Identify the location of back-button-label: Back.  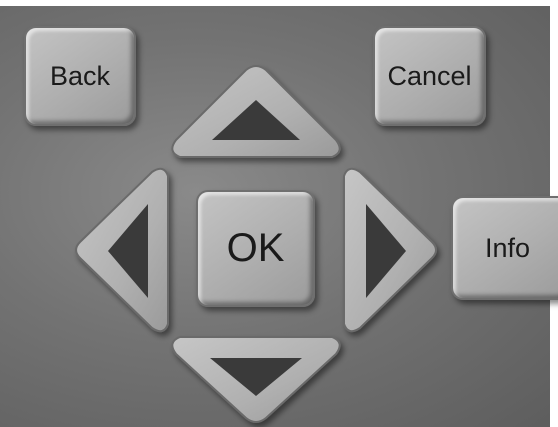
(80, 75).